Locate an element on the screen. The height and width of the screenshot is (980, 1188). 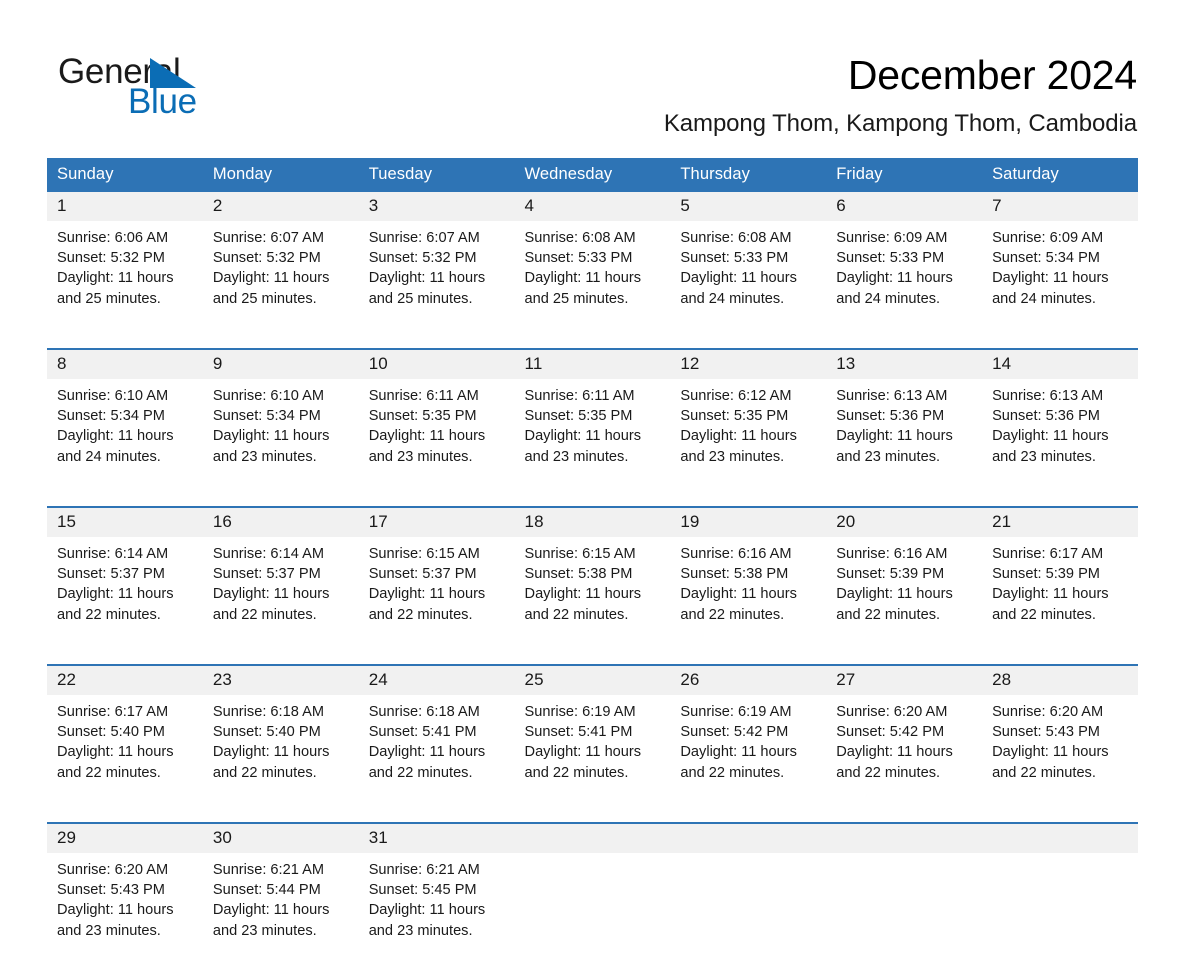
date-number: 9 is located at coordinates (280, 363).